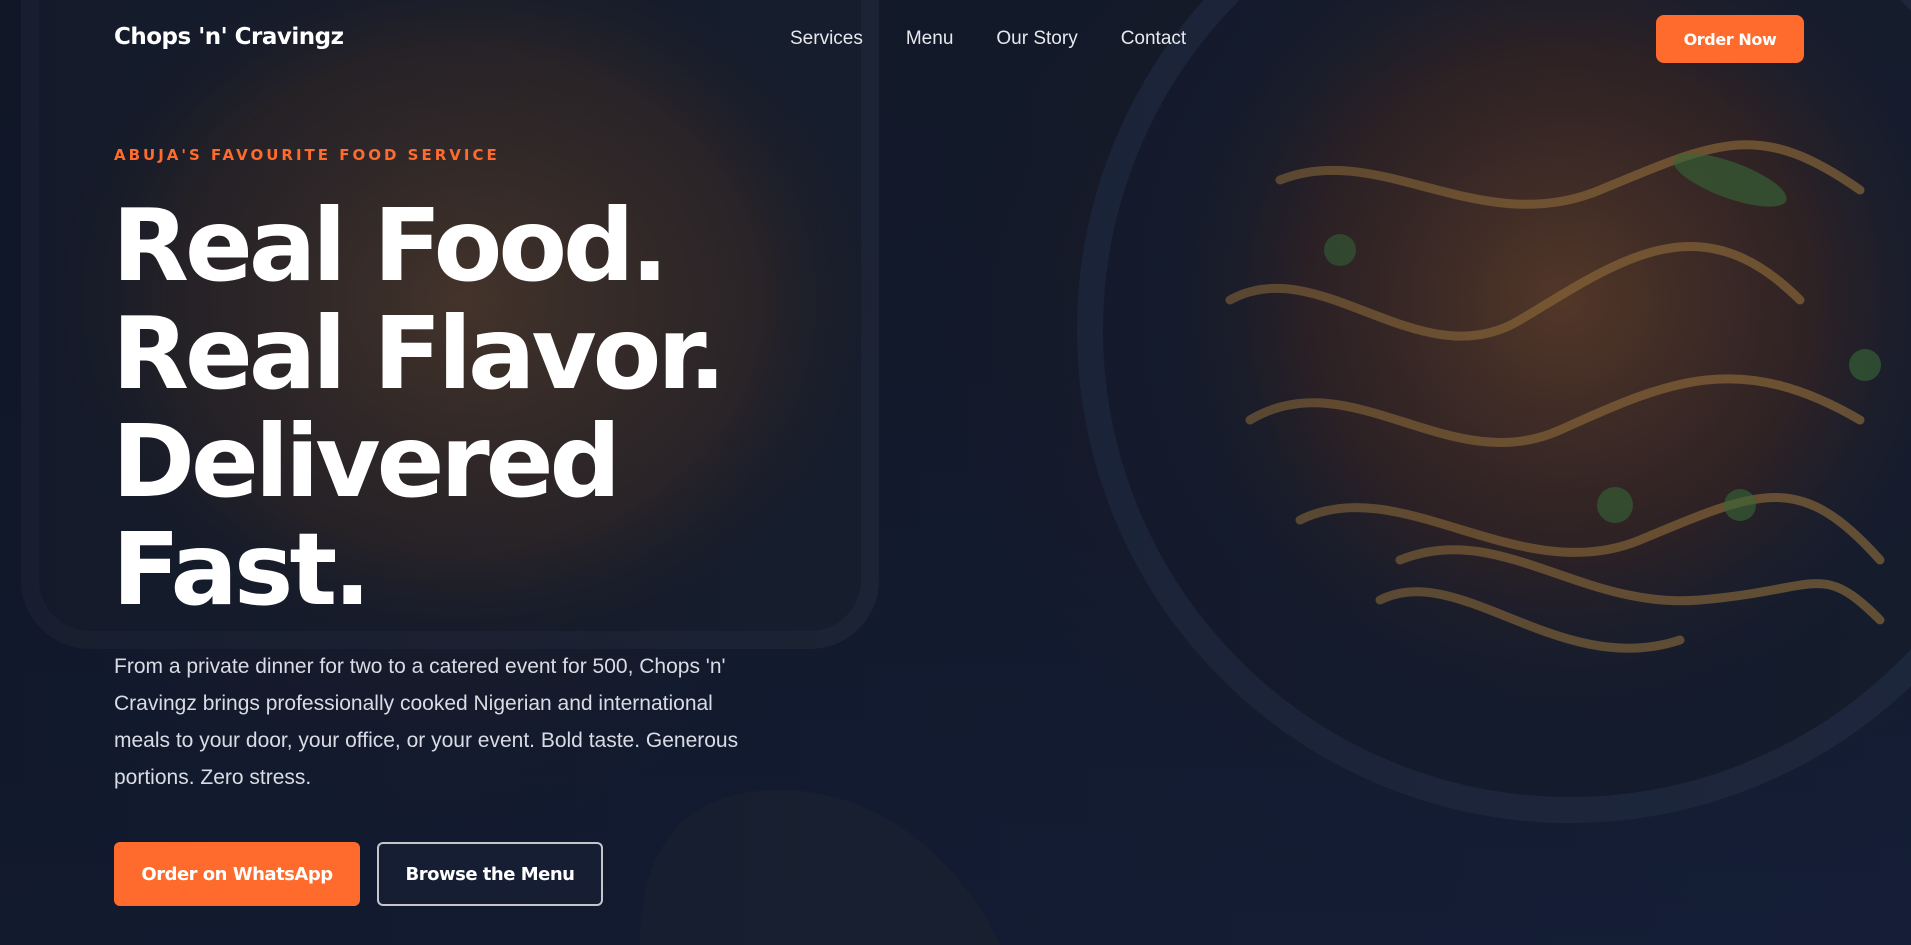 The height and width of the screenshot is (945, 1911). Describe the element at coordinates (390, 245) in the screenshot. I see `headline-line-1: Real Food.` at that location.